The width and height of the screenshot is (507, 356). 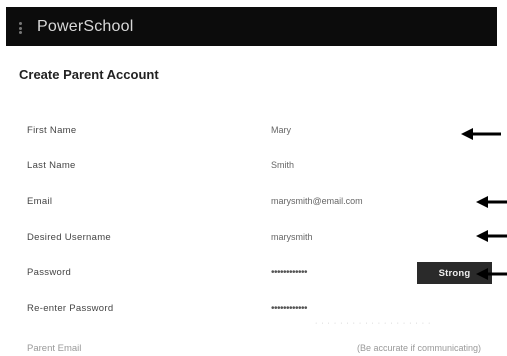 What do you see at coordinates (40, 201) in the screenshot?
I see `email-label: Email` at bounding box center [40, 201].